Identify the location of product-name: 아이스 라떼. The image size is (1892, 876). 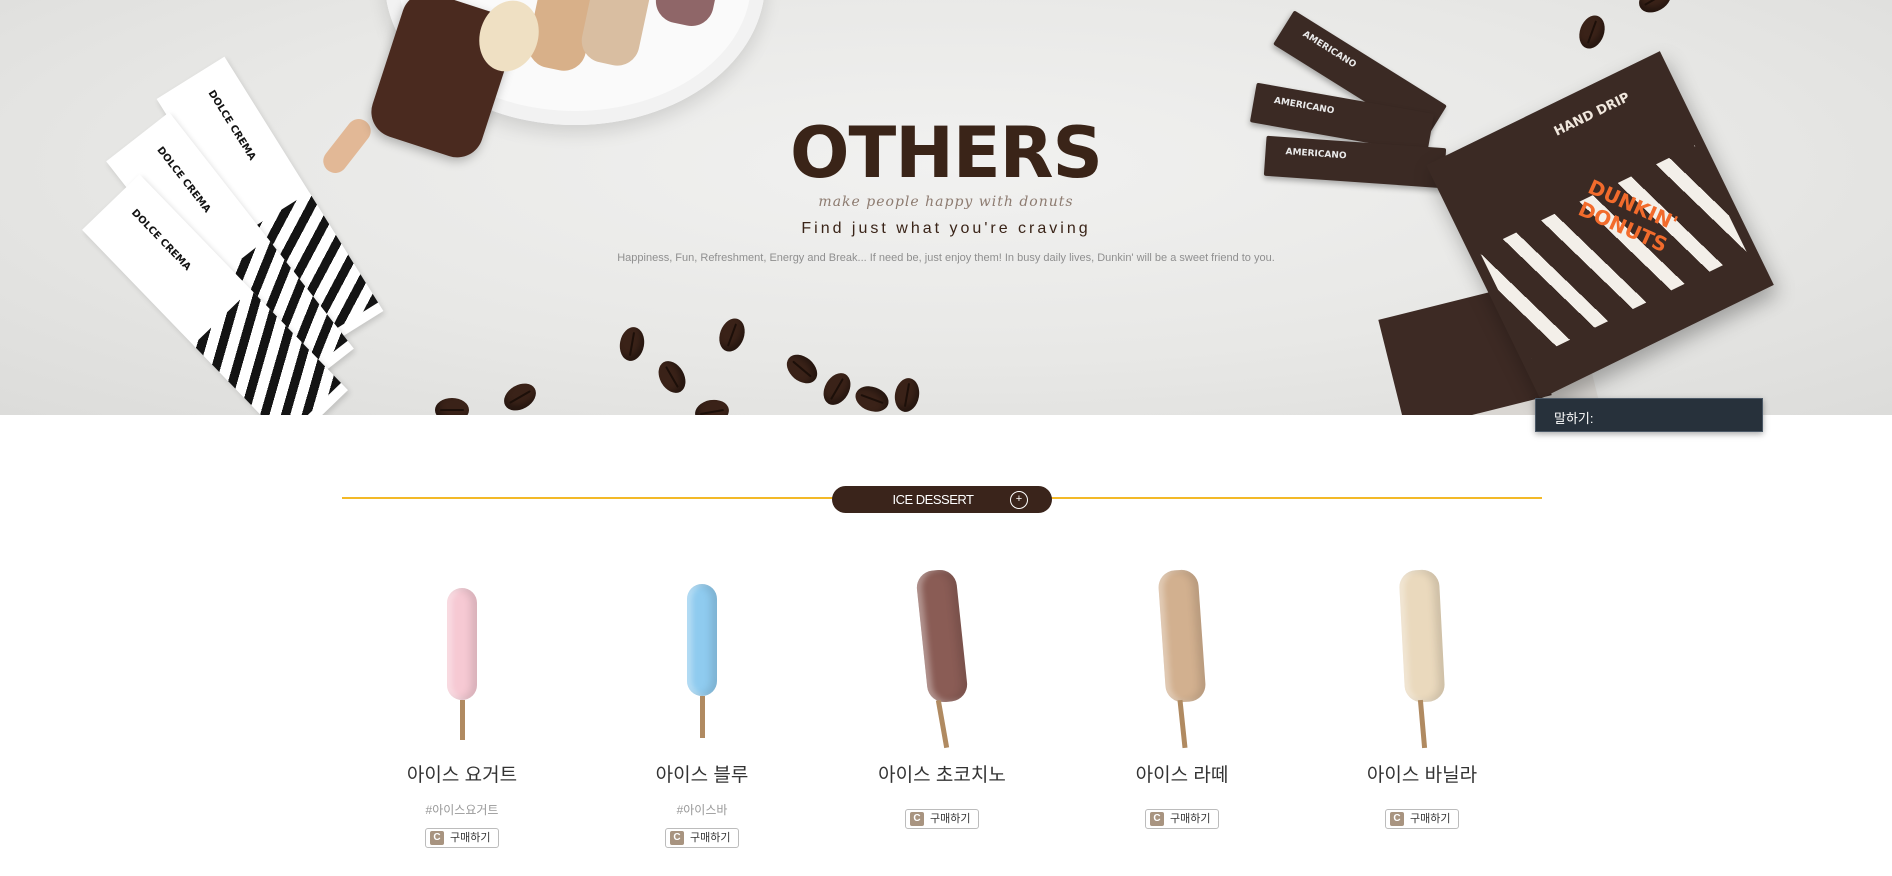
(1182, 773).